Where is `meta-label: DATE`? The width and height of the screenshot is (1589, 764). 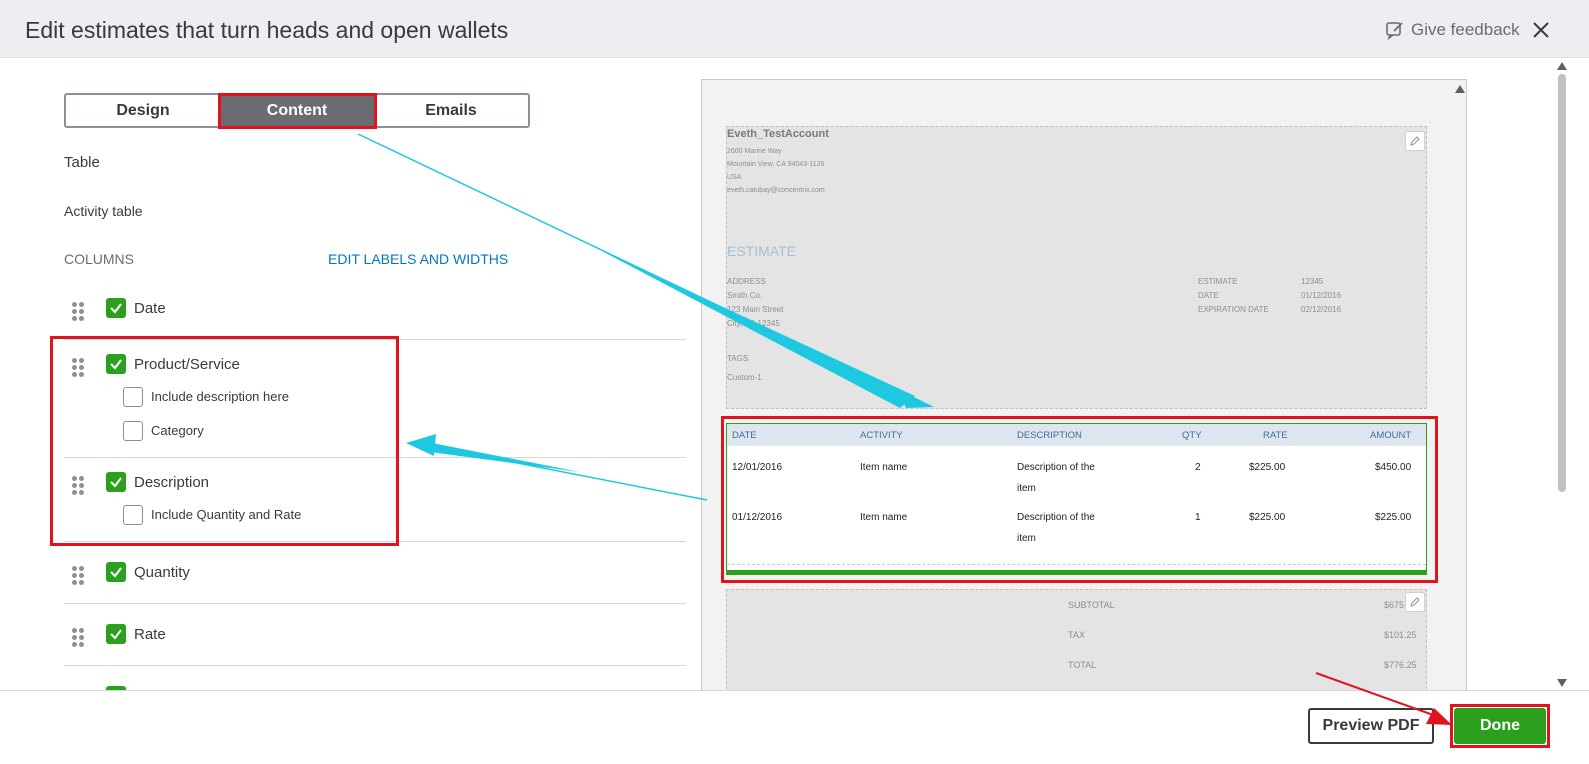
meta-label: DATE is located at coordinates (1208, 295).